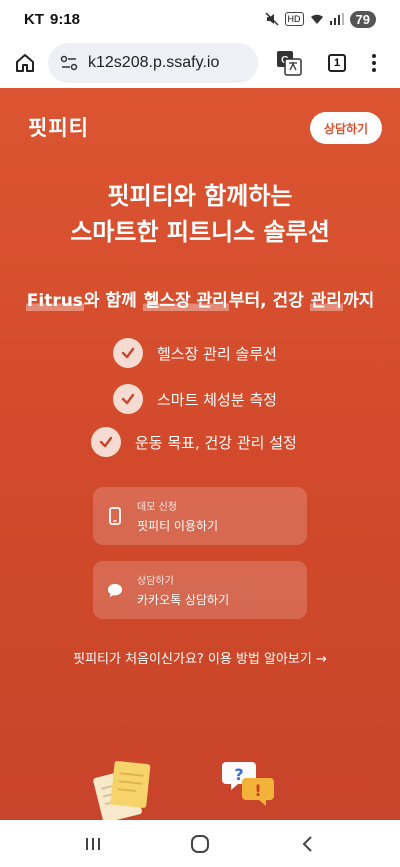  Describe the element at coordinates (58, 127) in the screenshot. I see `brand-logo: 핏피티` at that location.